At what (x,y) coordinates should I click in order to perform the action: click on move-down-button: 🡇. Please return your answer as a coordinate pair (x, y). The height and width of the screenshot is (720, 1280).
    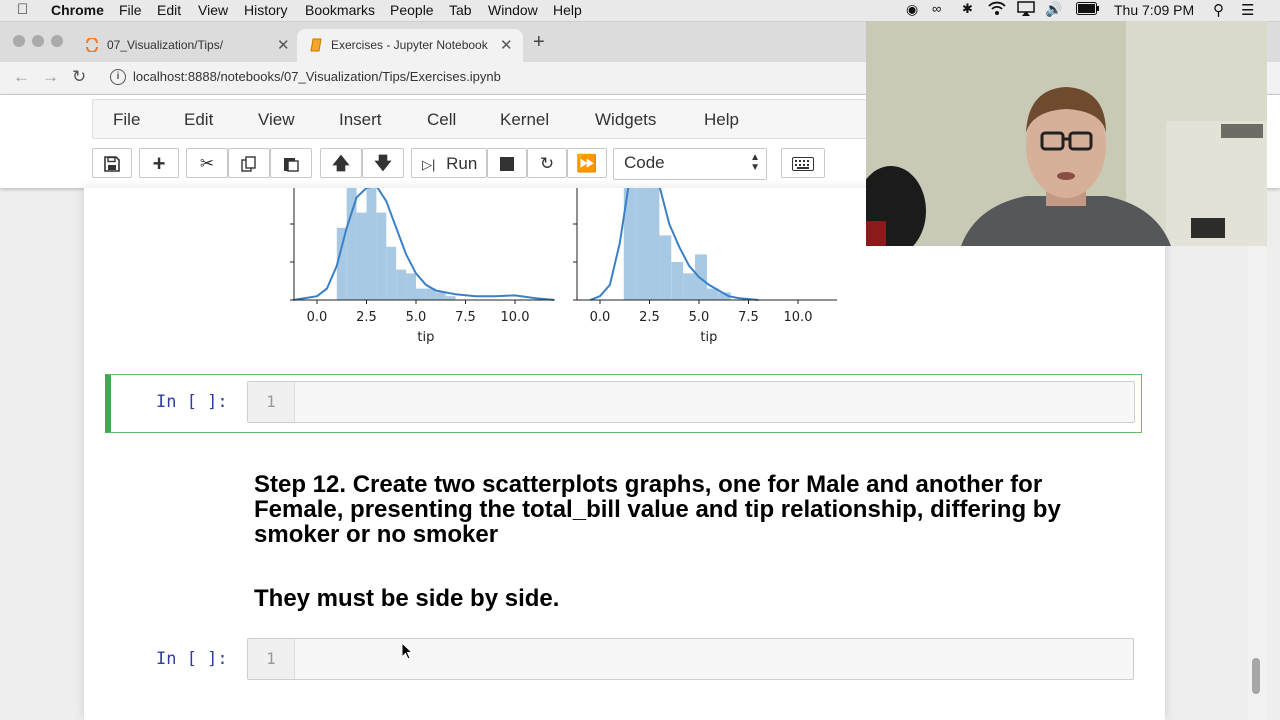
    Looking at the image, I should click on (383, 163).